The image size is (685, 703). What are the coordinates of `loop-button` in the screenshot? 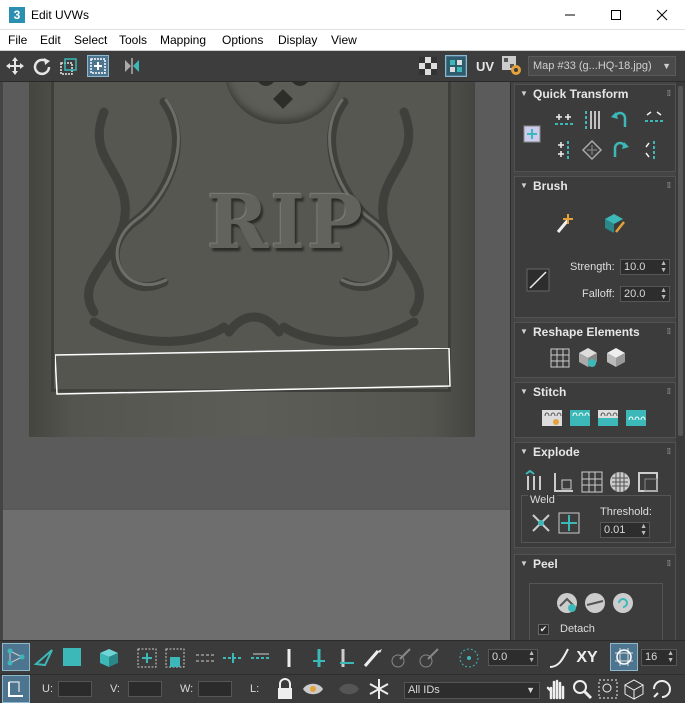 It's located at (206, 658).